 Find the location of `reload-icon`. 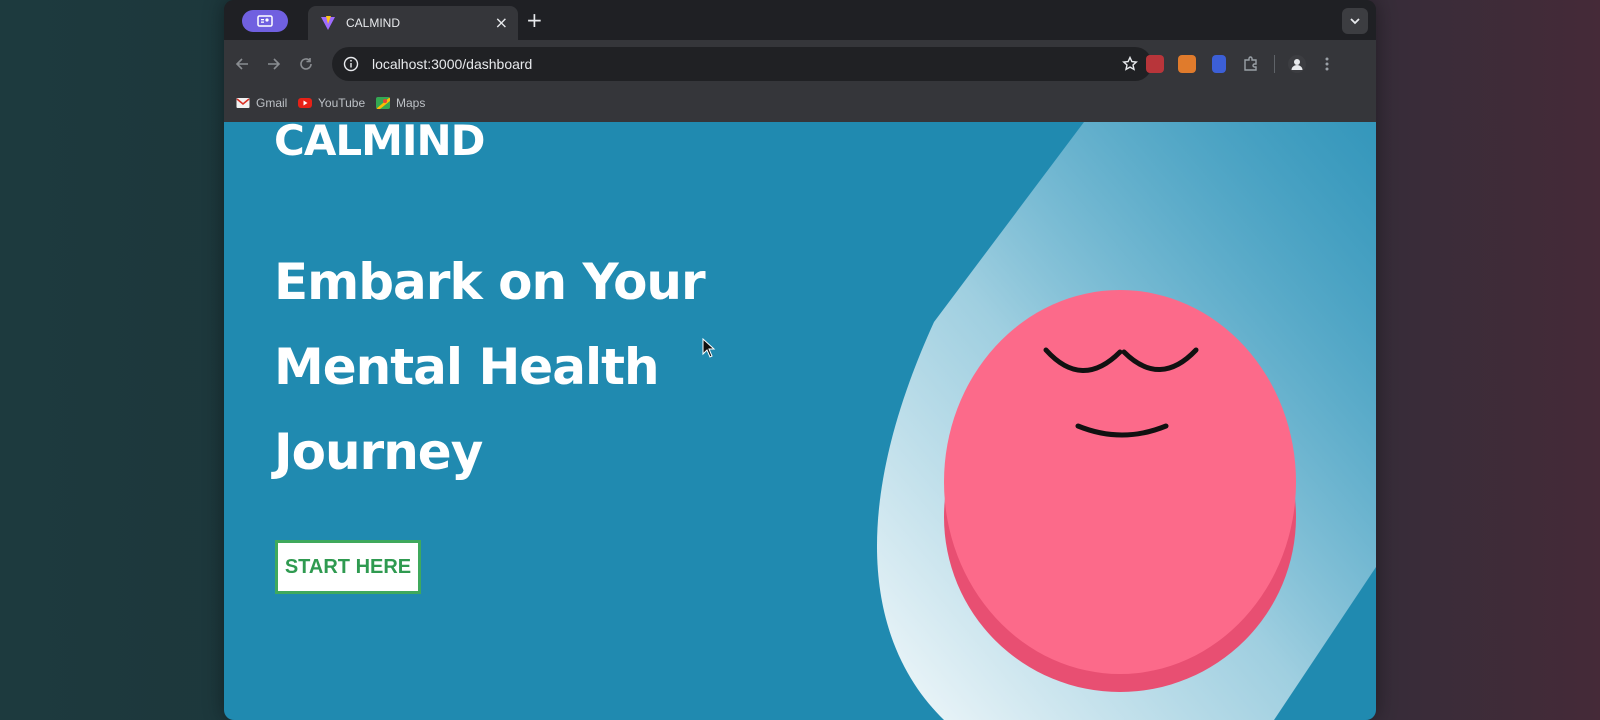

reload-icon is located at coordinates (306, 64).